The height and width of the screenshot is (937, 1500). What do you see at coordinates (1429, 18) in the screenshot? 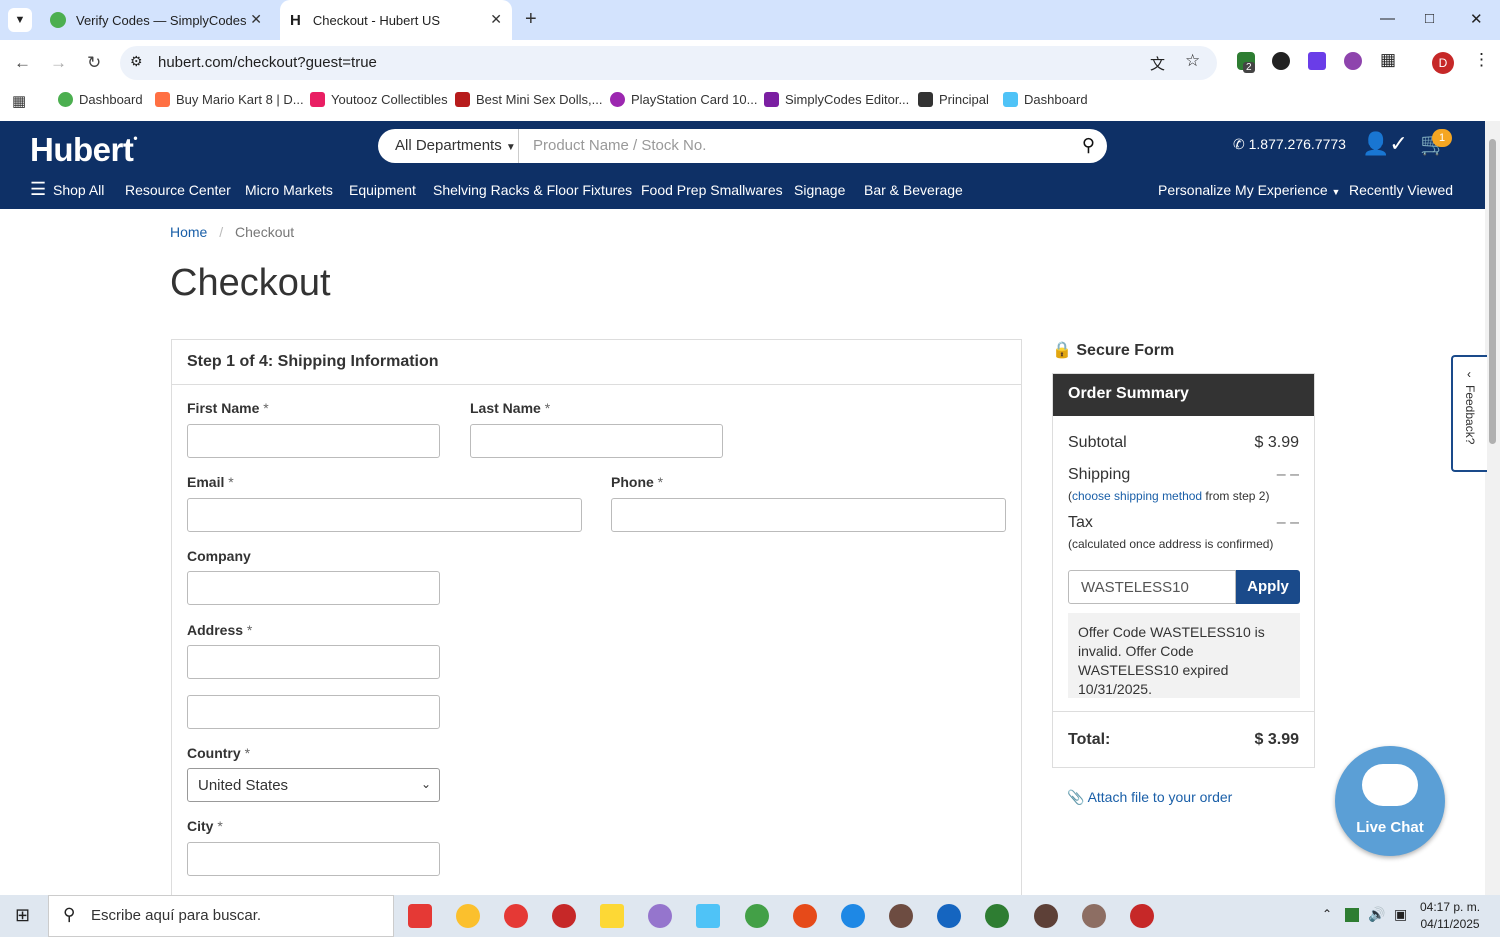
I see `maximize-icon: □` at bounding box center [1429, 18].